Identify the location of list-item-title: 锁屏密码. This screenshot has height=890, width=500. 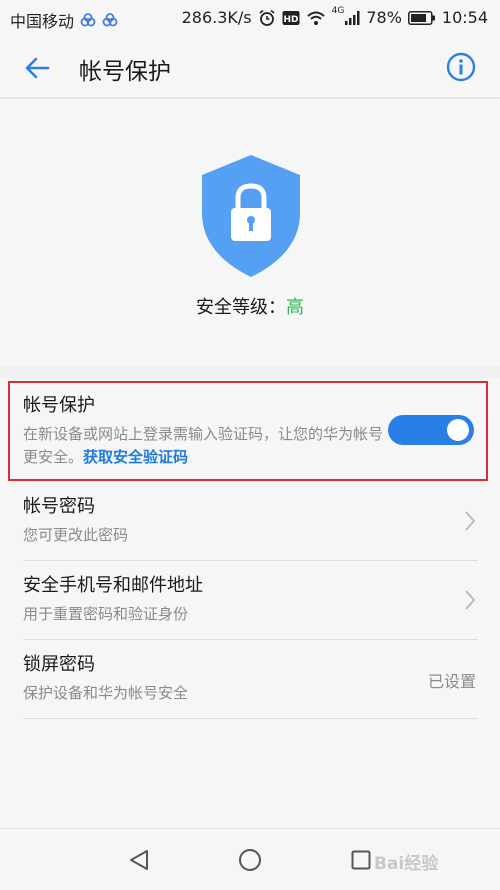
(59, 664).